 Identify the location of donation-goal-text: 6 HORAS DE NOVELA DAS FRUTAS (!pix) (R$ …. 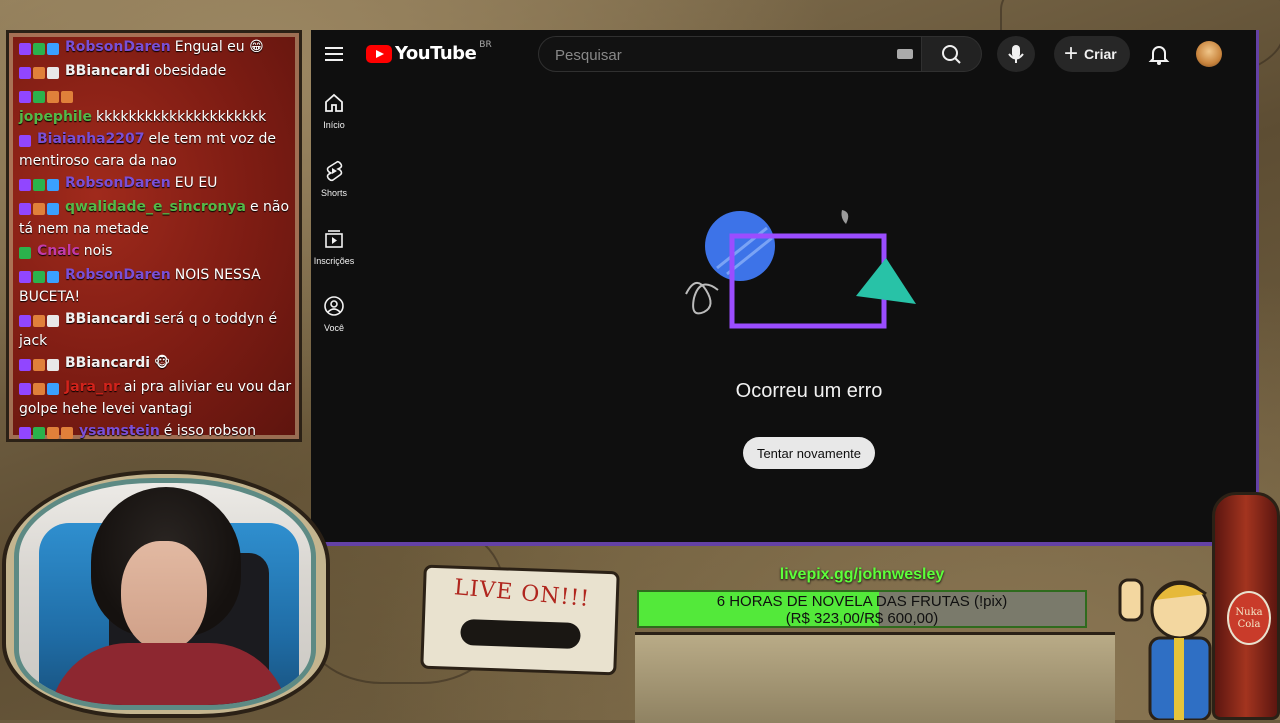
(862, 610).